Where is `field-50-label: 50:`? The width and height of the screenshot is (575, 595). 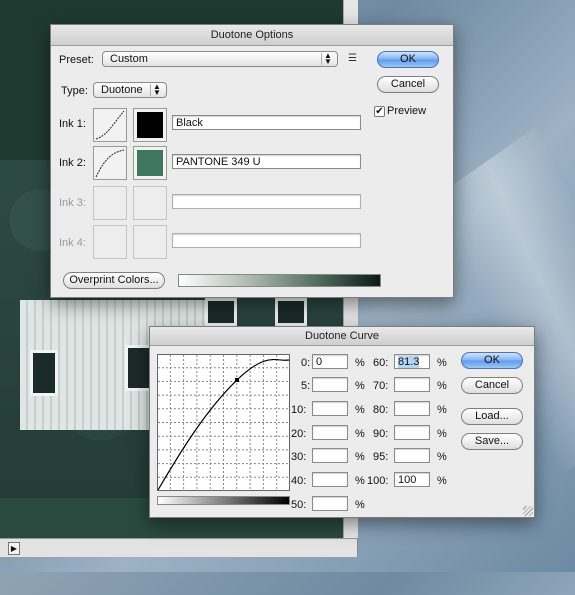 field-50-label: 50: is located at coordinates (299, 505).